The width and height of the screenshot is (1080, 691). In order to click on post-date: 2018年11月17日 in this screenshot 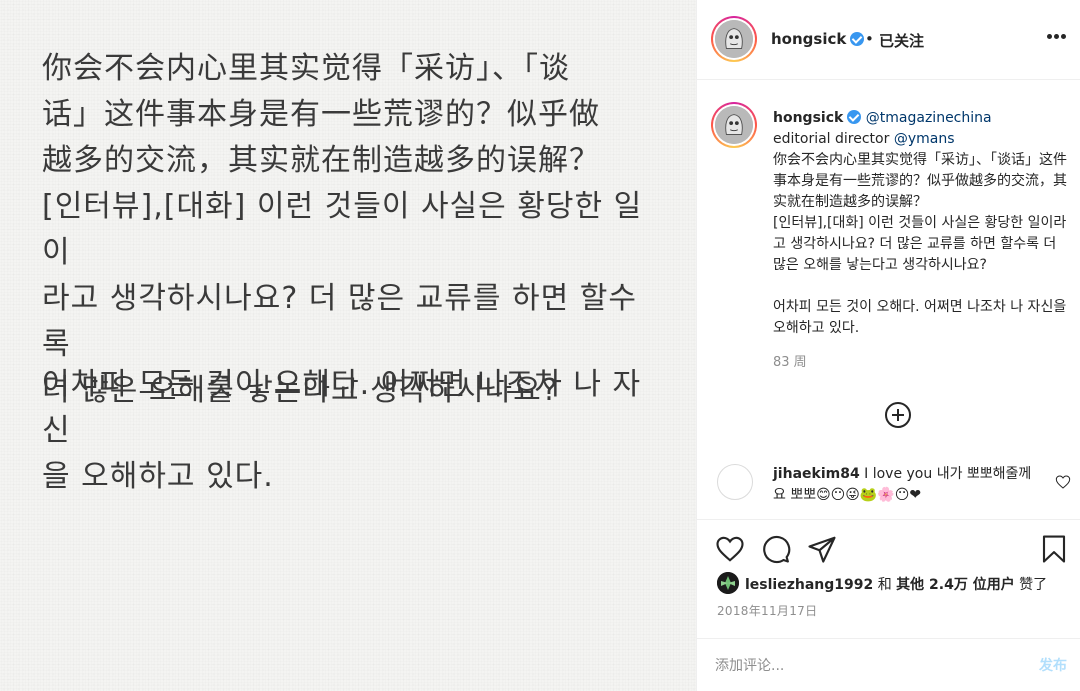, I will do `click(767, 611)`.